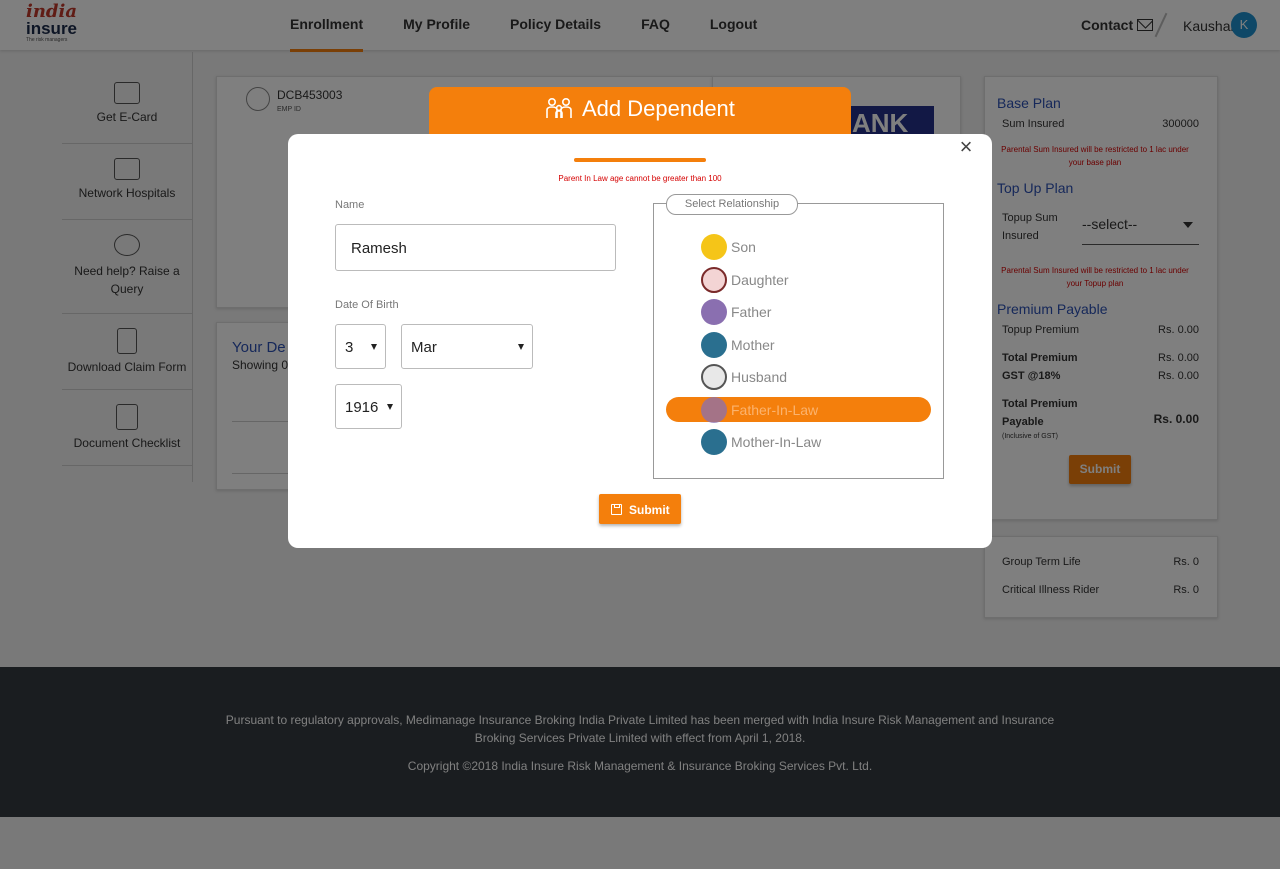 The image size is (1280, 869). I want to click on relationship-label: Husband, so click(759, 377).